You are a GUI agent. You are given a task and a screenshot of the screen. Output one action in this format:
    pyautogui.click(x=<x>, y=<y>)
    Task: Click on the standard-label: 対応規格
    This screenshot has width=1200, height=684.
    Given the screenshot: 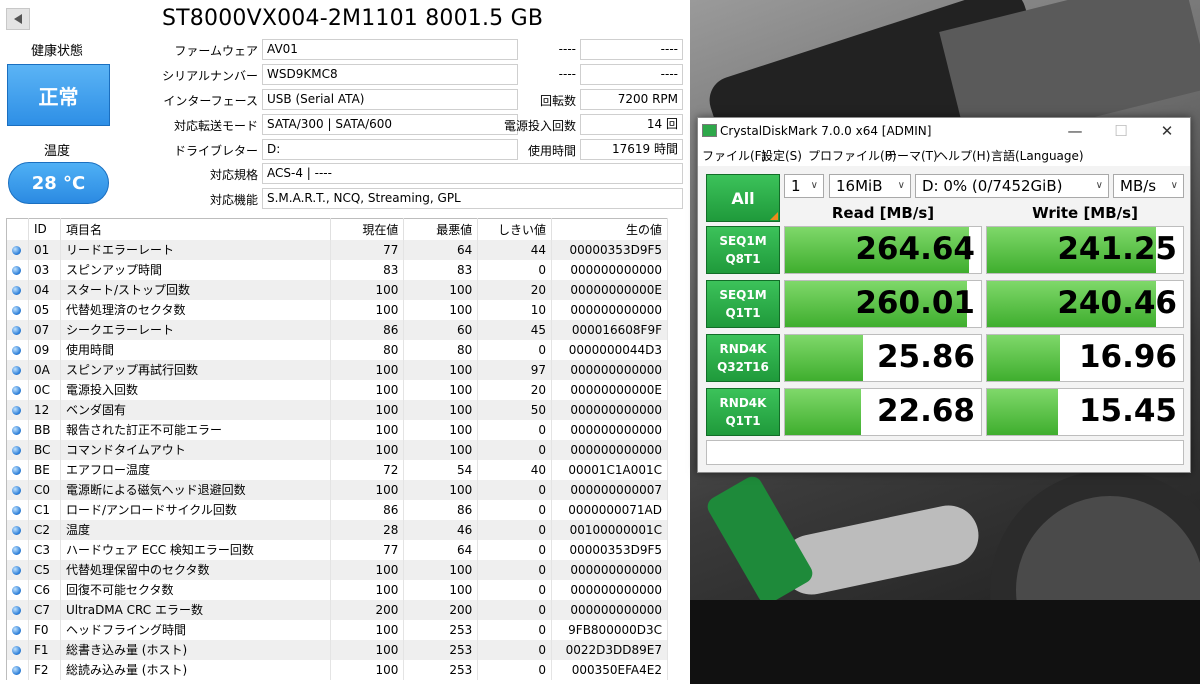 What is the action you would take?
    pyautogui.click(x=233, y=175)
    